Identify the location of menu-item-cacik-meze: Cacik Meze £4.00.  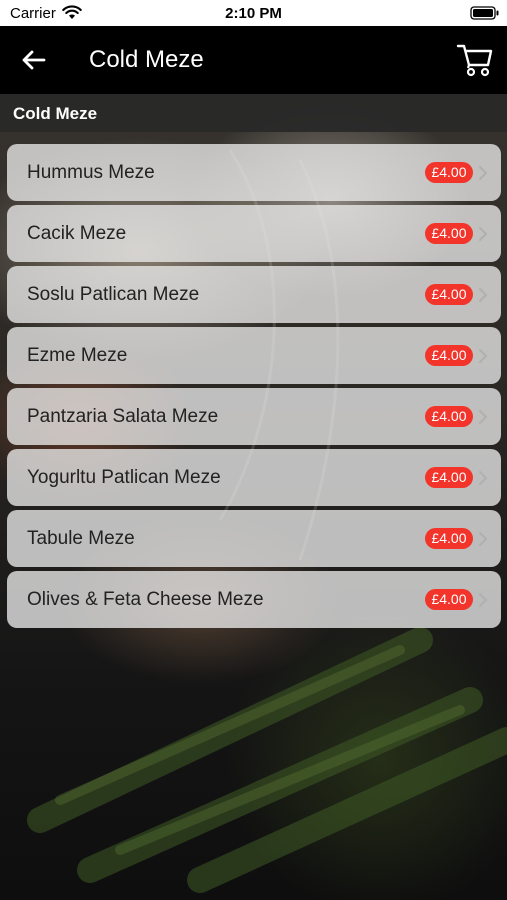
(254, 233).